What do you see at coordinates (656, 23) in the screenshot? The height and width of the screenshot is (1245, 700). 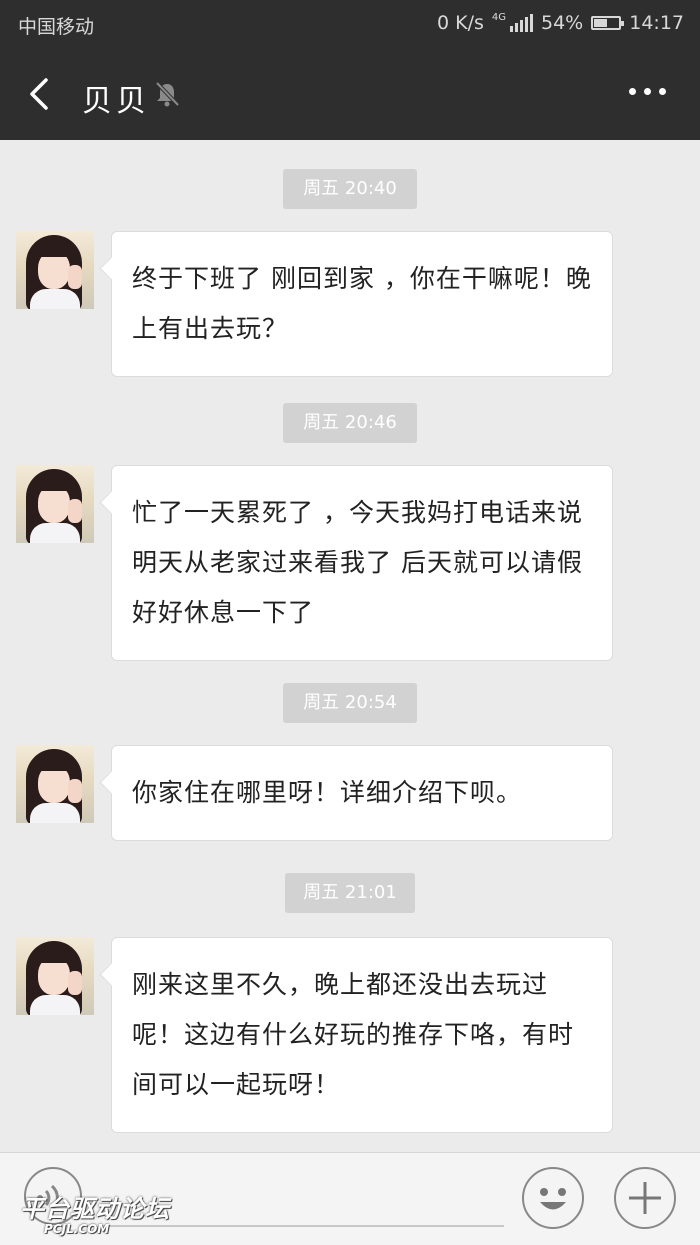 I see `clock: 14:17` at bounding box center [656, 23].